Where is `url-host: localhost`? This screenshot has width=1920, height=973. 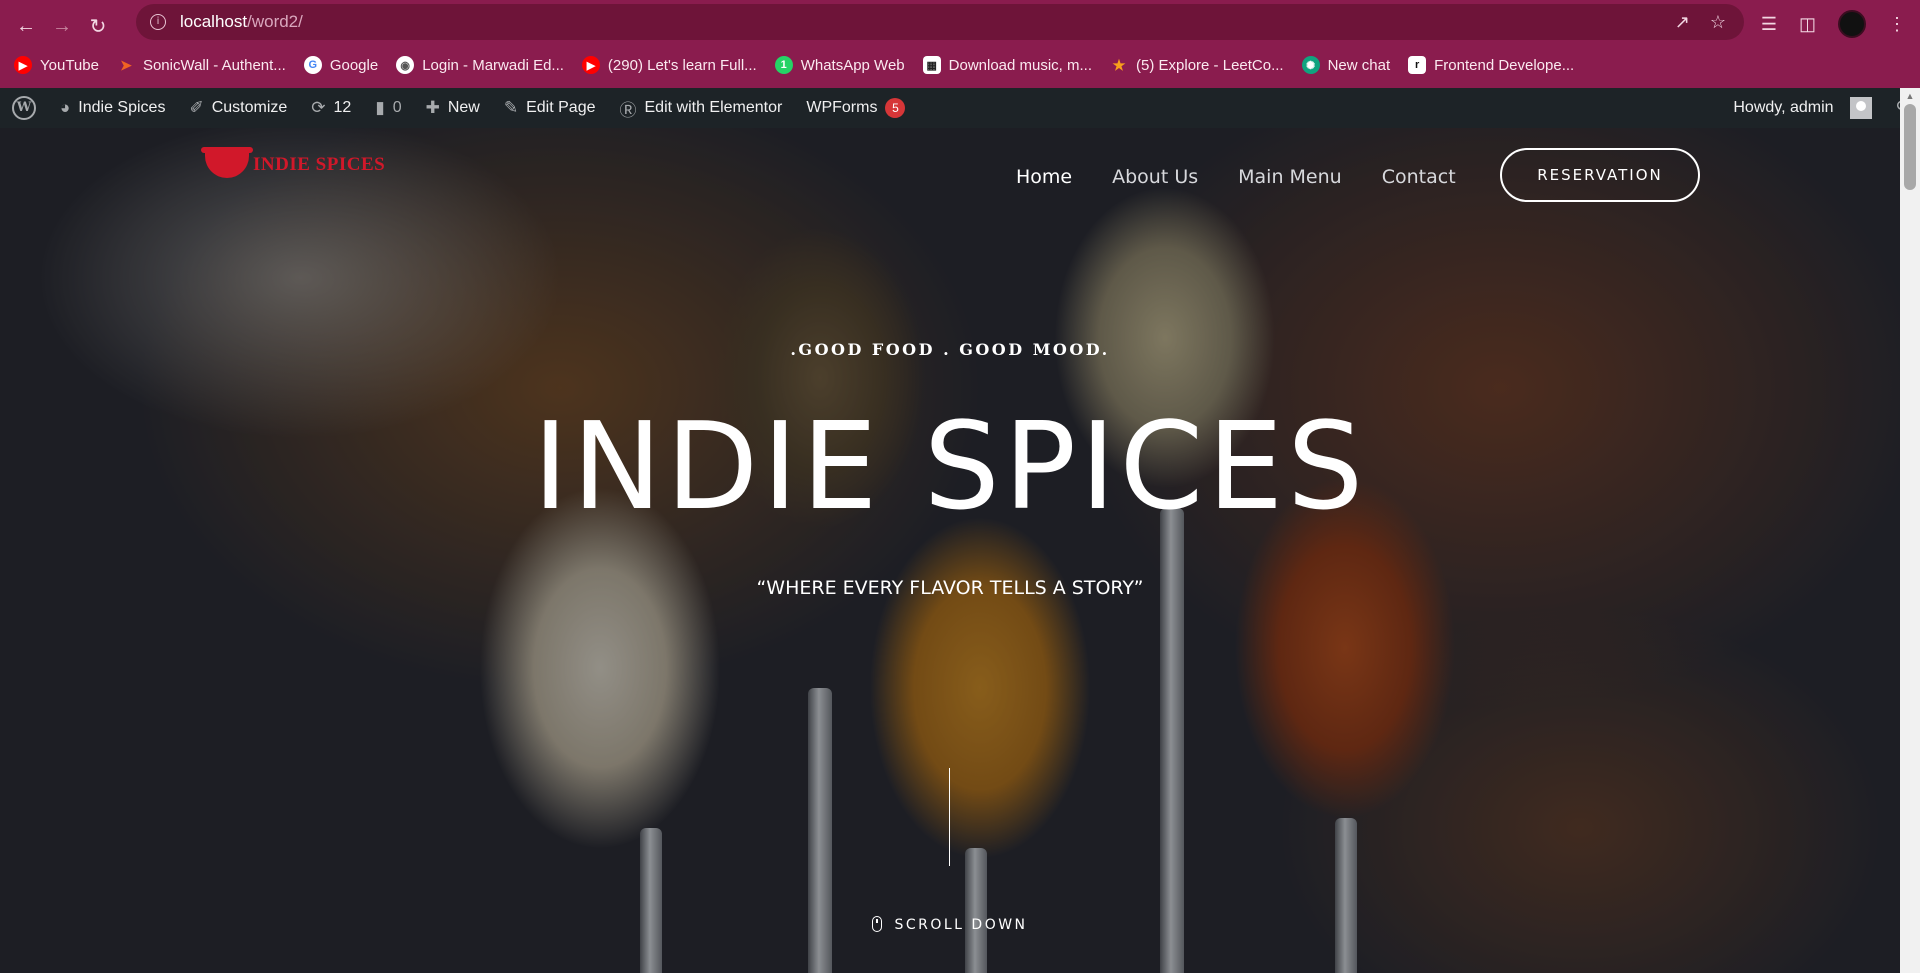
url-host: localhost is located at coordinates (214, 21).